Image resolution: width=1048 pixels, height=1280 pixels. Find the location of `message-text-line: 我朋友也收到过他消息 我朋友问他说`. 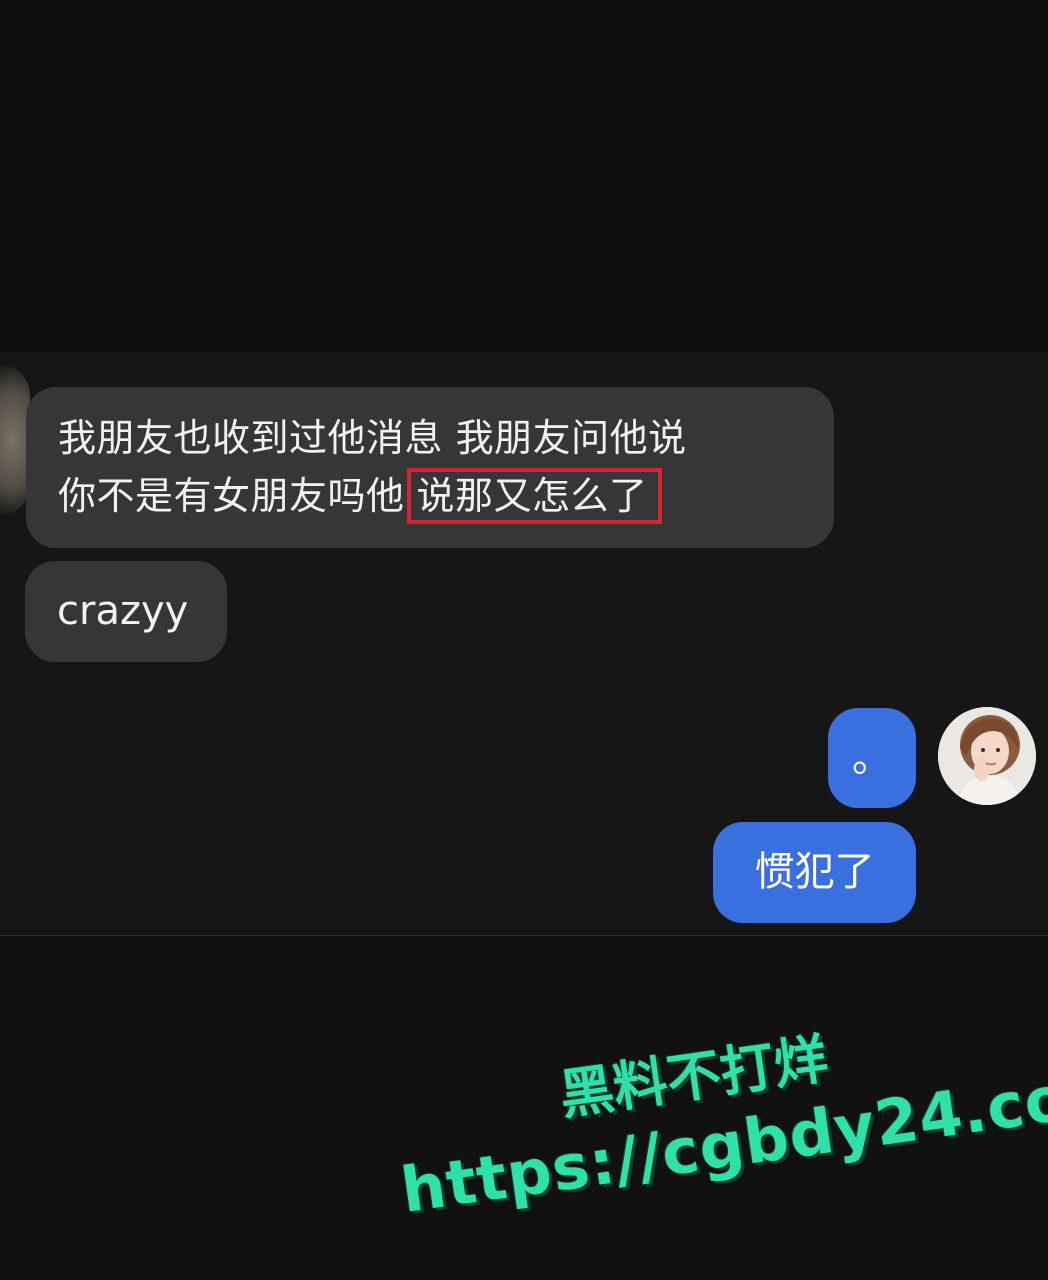

message-text-line: 我朋友也收到过他消息 我朋友问他说 is located at coordinates (372, 438).